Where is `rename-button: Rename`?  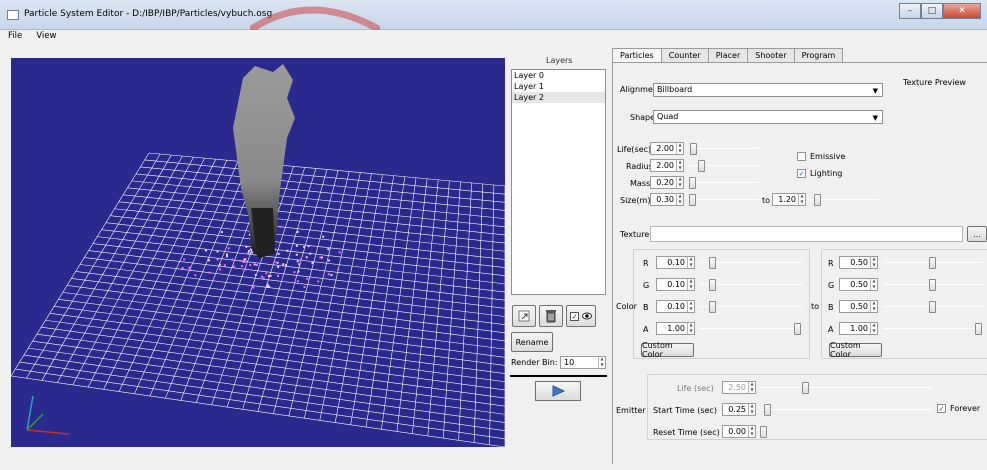
rename-button: Rename is located at coordinates (532, 342).